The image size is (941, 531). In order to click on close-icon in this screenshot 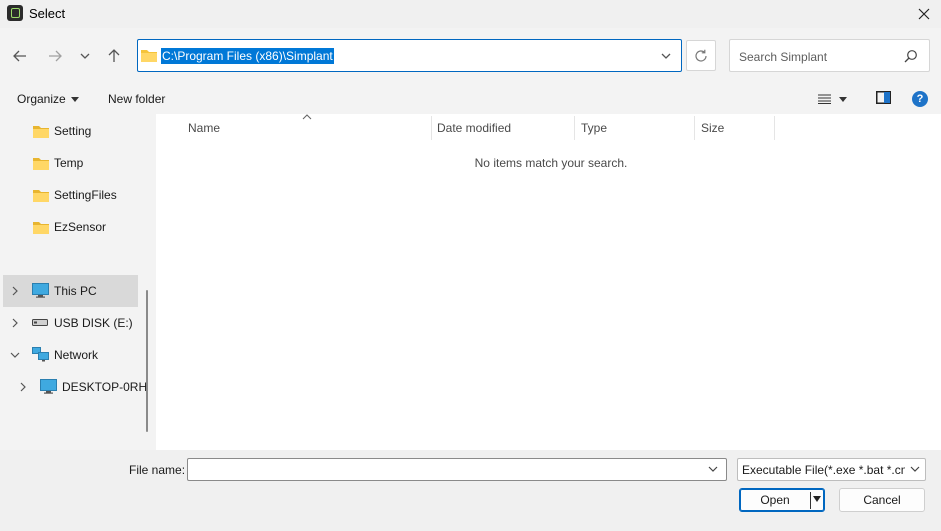, I will do `click(923, 14)`.